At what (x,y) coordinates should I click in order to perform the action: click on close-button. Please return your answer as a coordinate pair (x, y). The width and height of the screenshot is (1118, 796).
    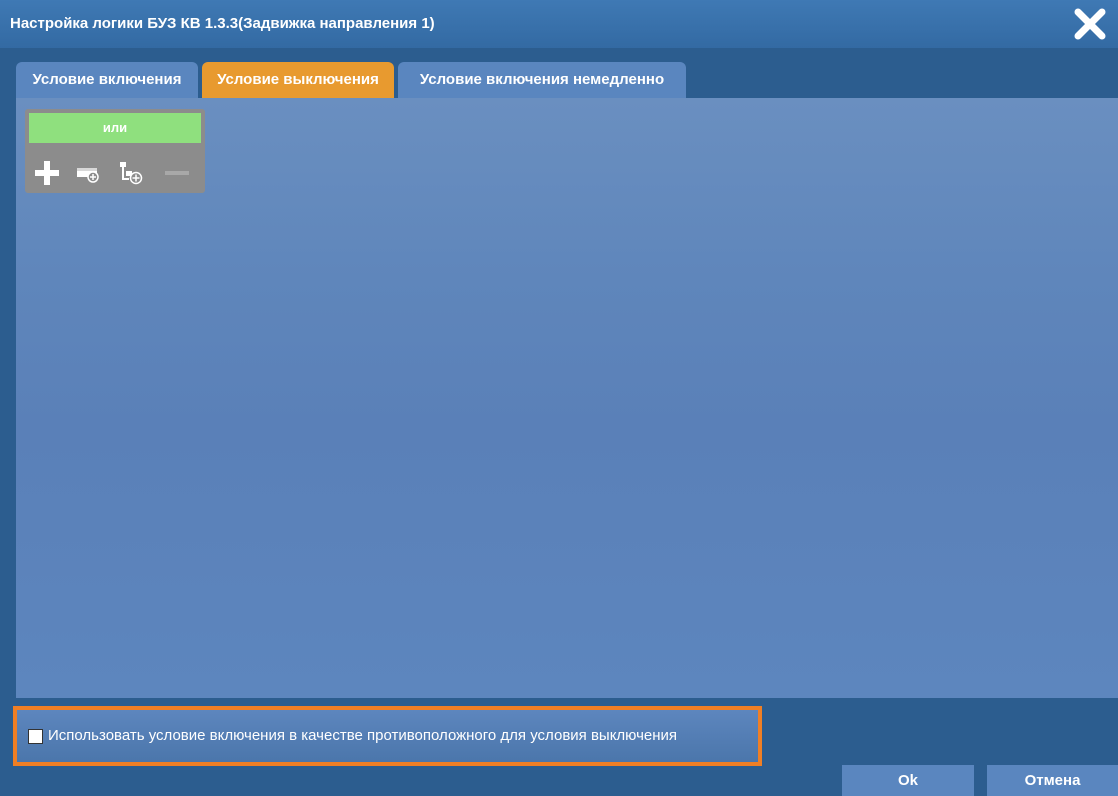
    Looking at the image, I should click on (1090, 24).